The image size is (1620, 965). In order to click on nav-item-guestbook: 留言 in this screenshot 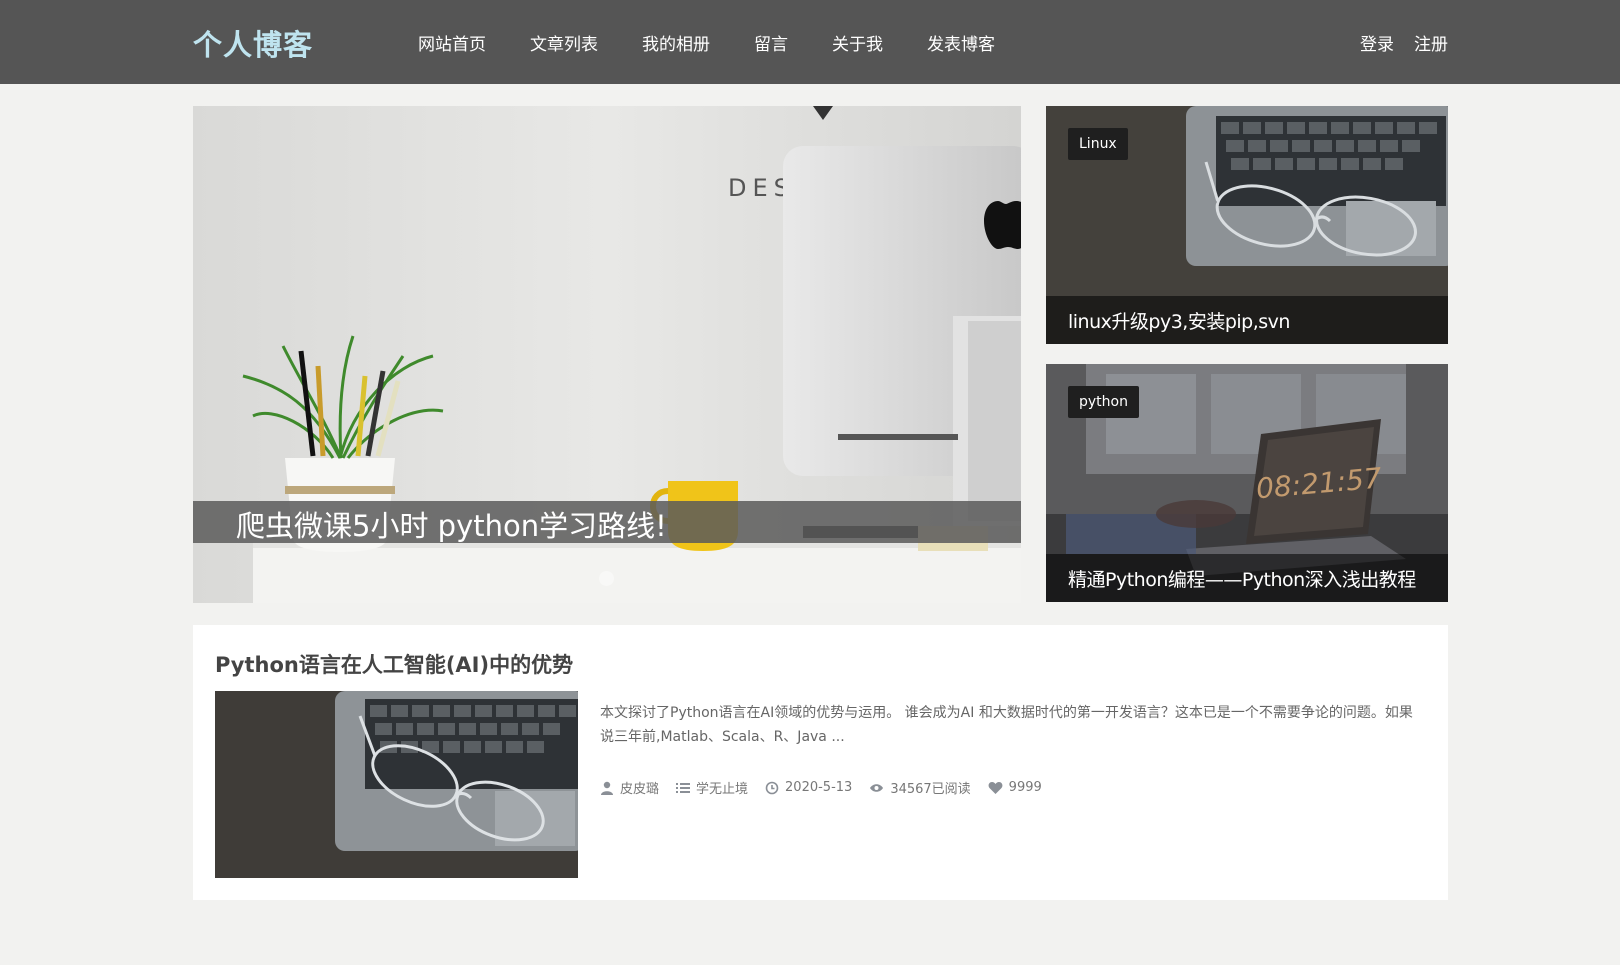, I will do `click(771, 42)`.